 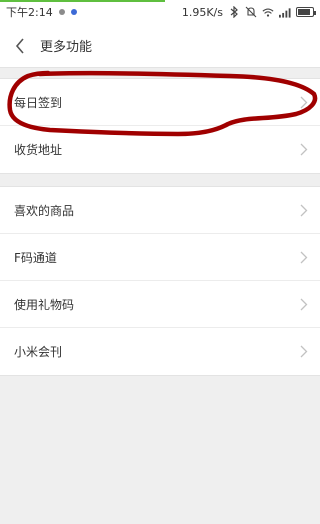 I want to click on status-bar: 下午2:14 1.95K/s, so click(x=160, y=12).